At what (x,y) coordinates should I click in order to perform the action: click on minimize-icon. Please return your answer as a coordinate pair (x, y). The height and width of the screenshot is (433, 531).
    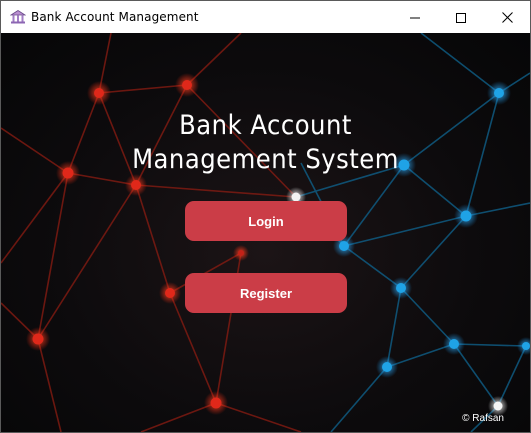
    Looking at the image, I should click on (415, 17).